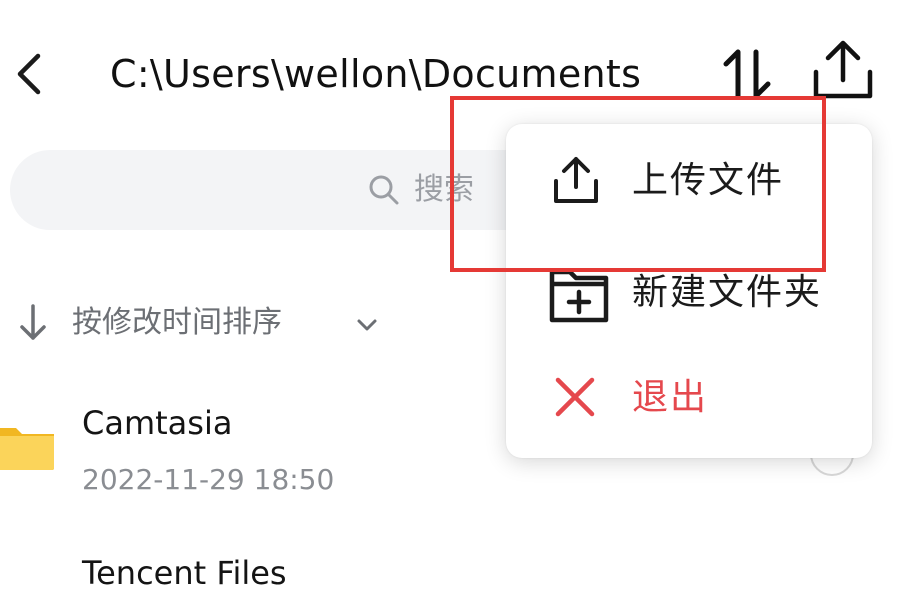  I want to click on menu-item-label: 退出, so click(670, 397).